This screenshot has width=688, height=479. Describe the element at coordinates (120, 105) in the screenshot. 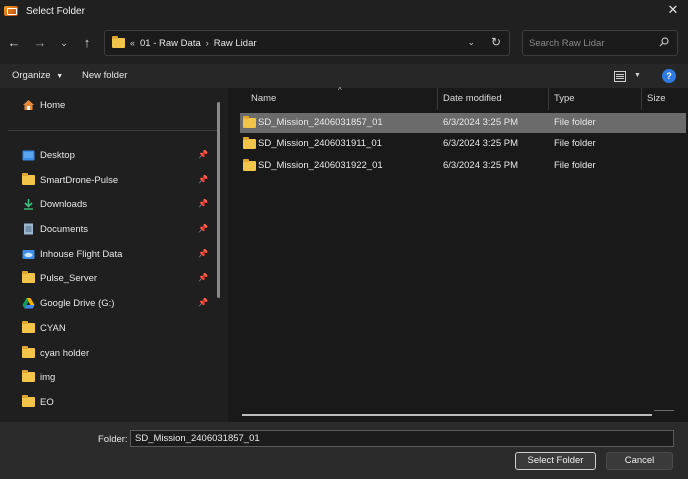

I see `sidebar-item-home: Home` at that location.